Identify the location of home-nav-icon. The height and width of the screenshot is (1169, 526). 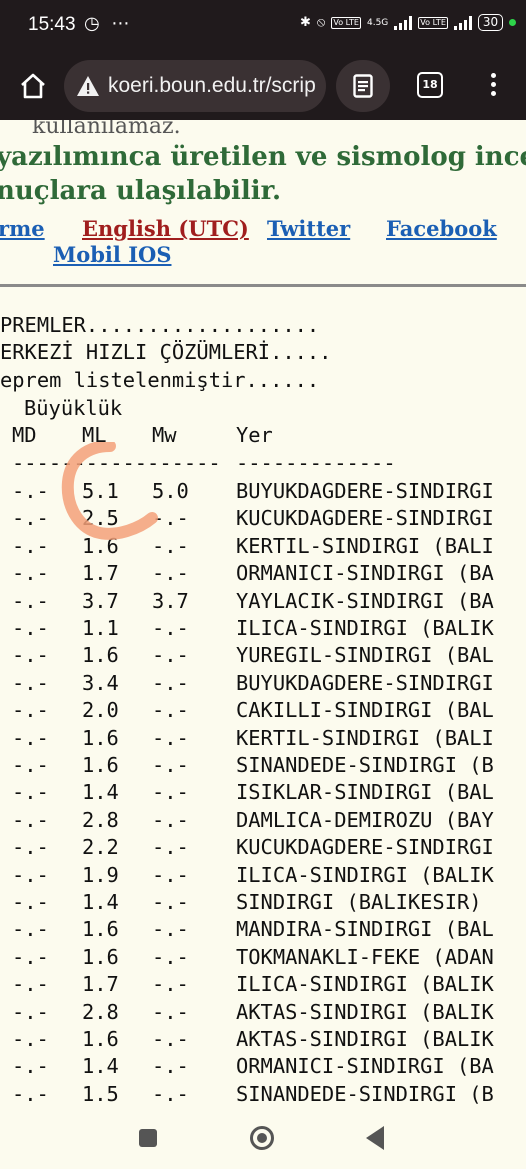
(262, 1138).